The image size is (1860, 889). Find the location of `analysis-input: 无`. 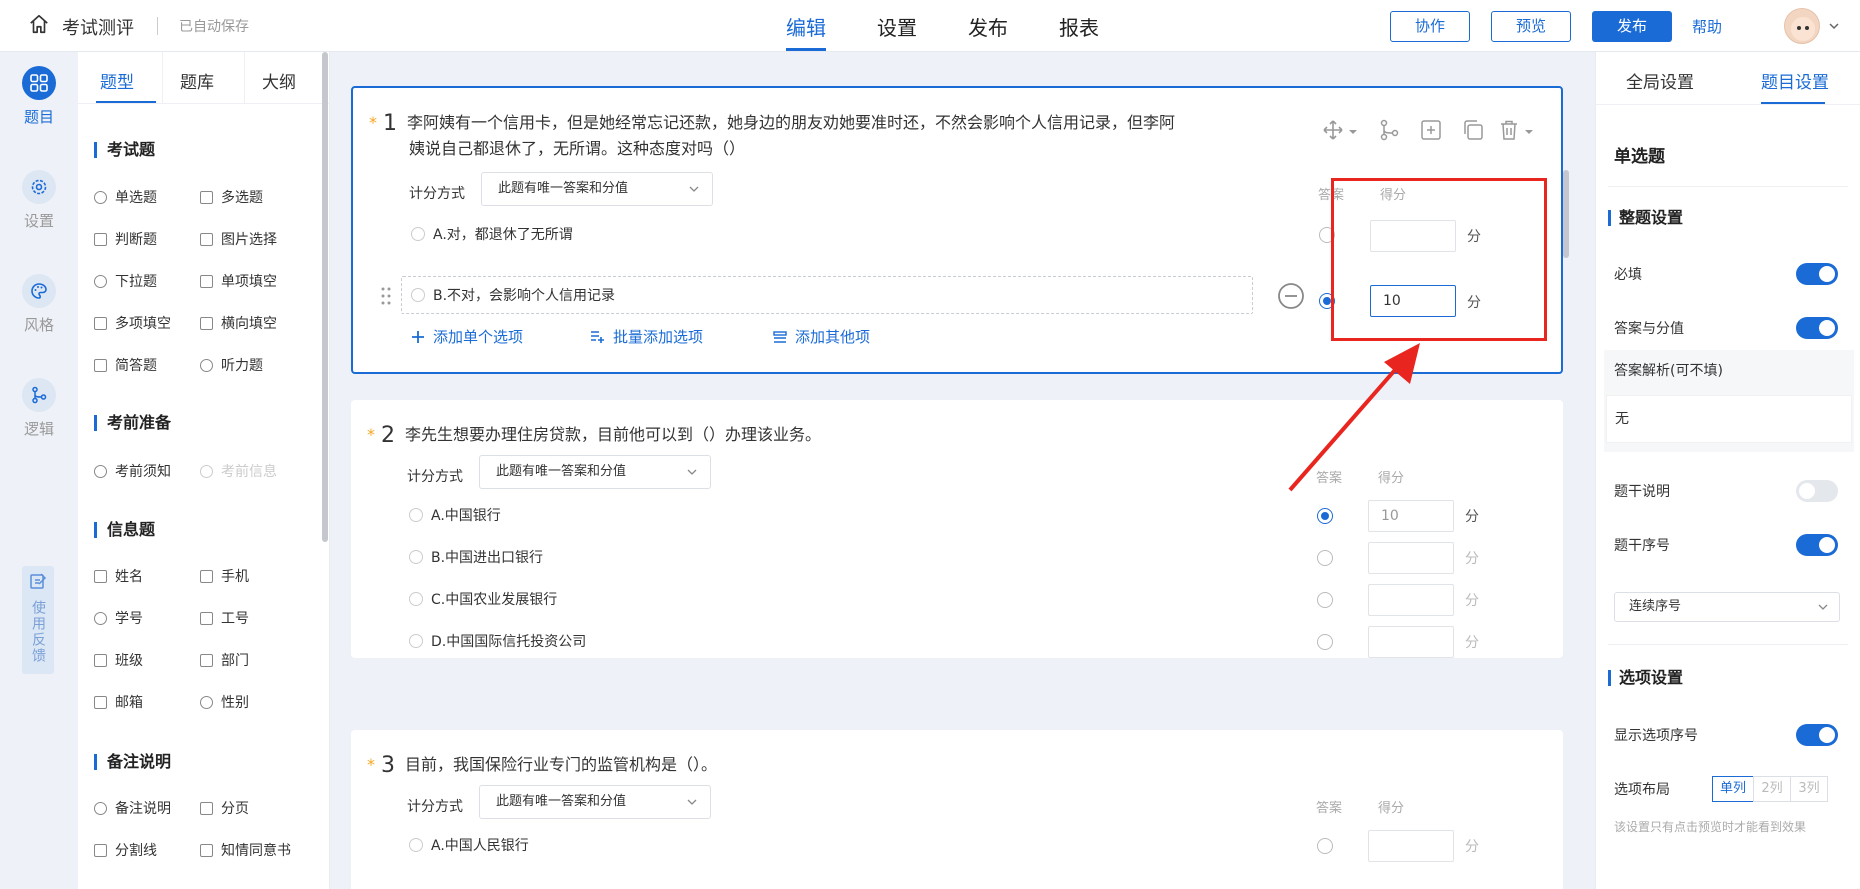

analysis-input: 无 is located at coordinates (1729, 419).